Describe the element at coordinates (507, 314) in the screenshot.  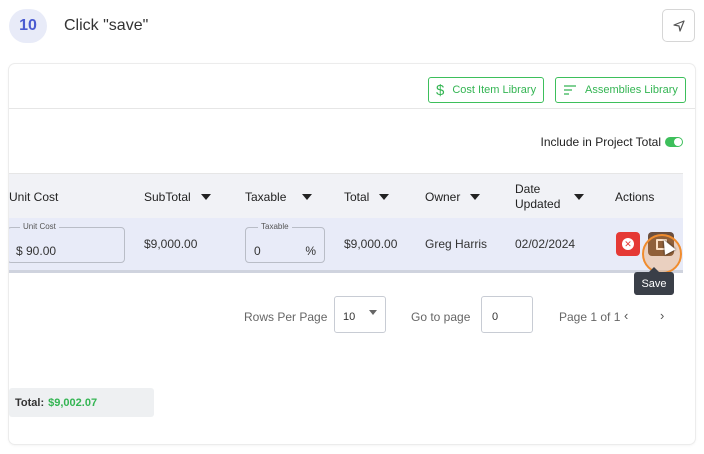
I see `go-to-page-input: 0` at that location.